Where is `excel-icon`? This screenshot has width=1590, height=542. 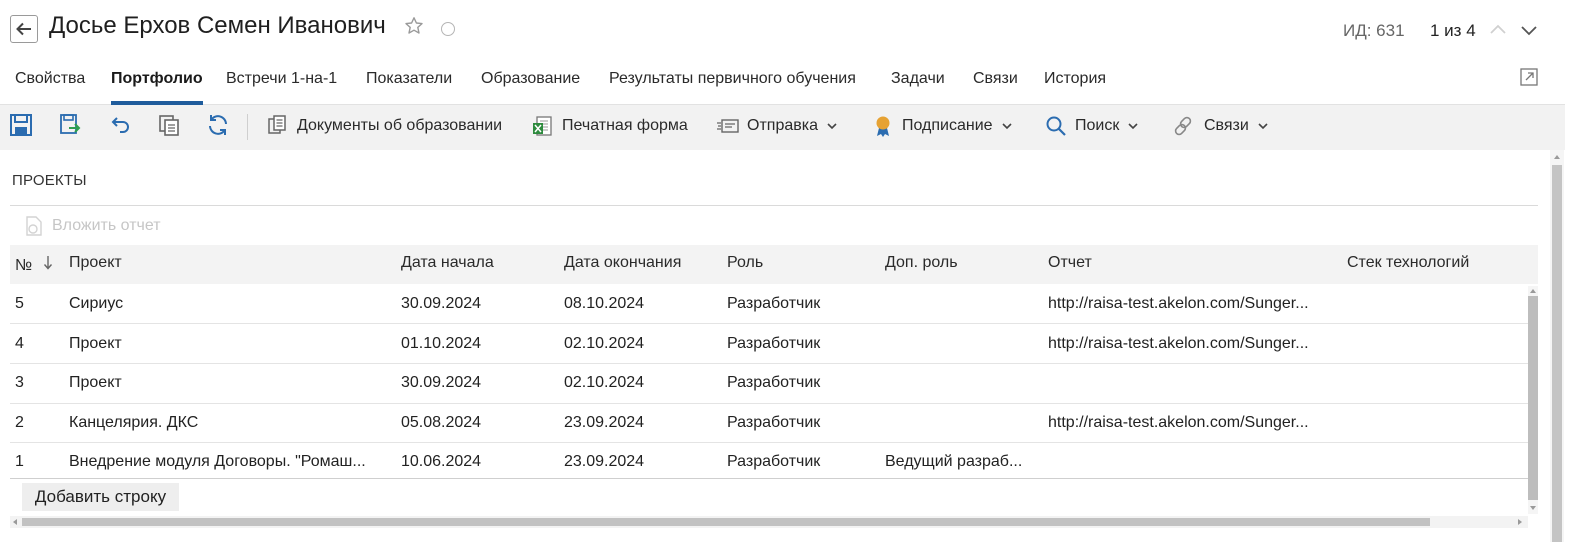 excel-icon is located at coordinates (542, 126).